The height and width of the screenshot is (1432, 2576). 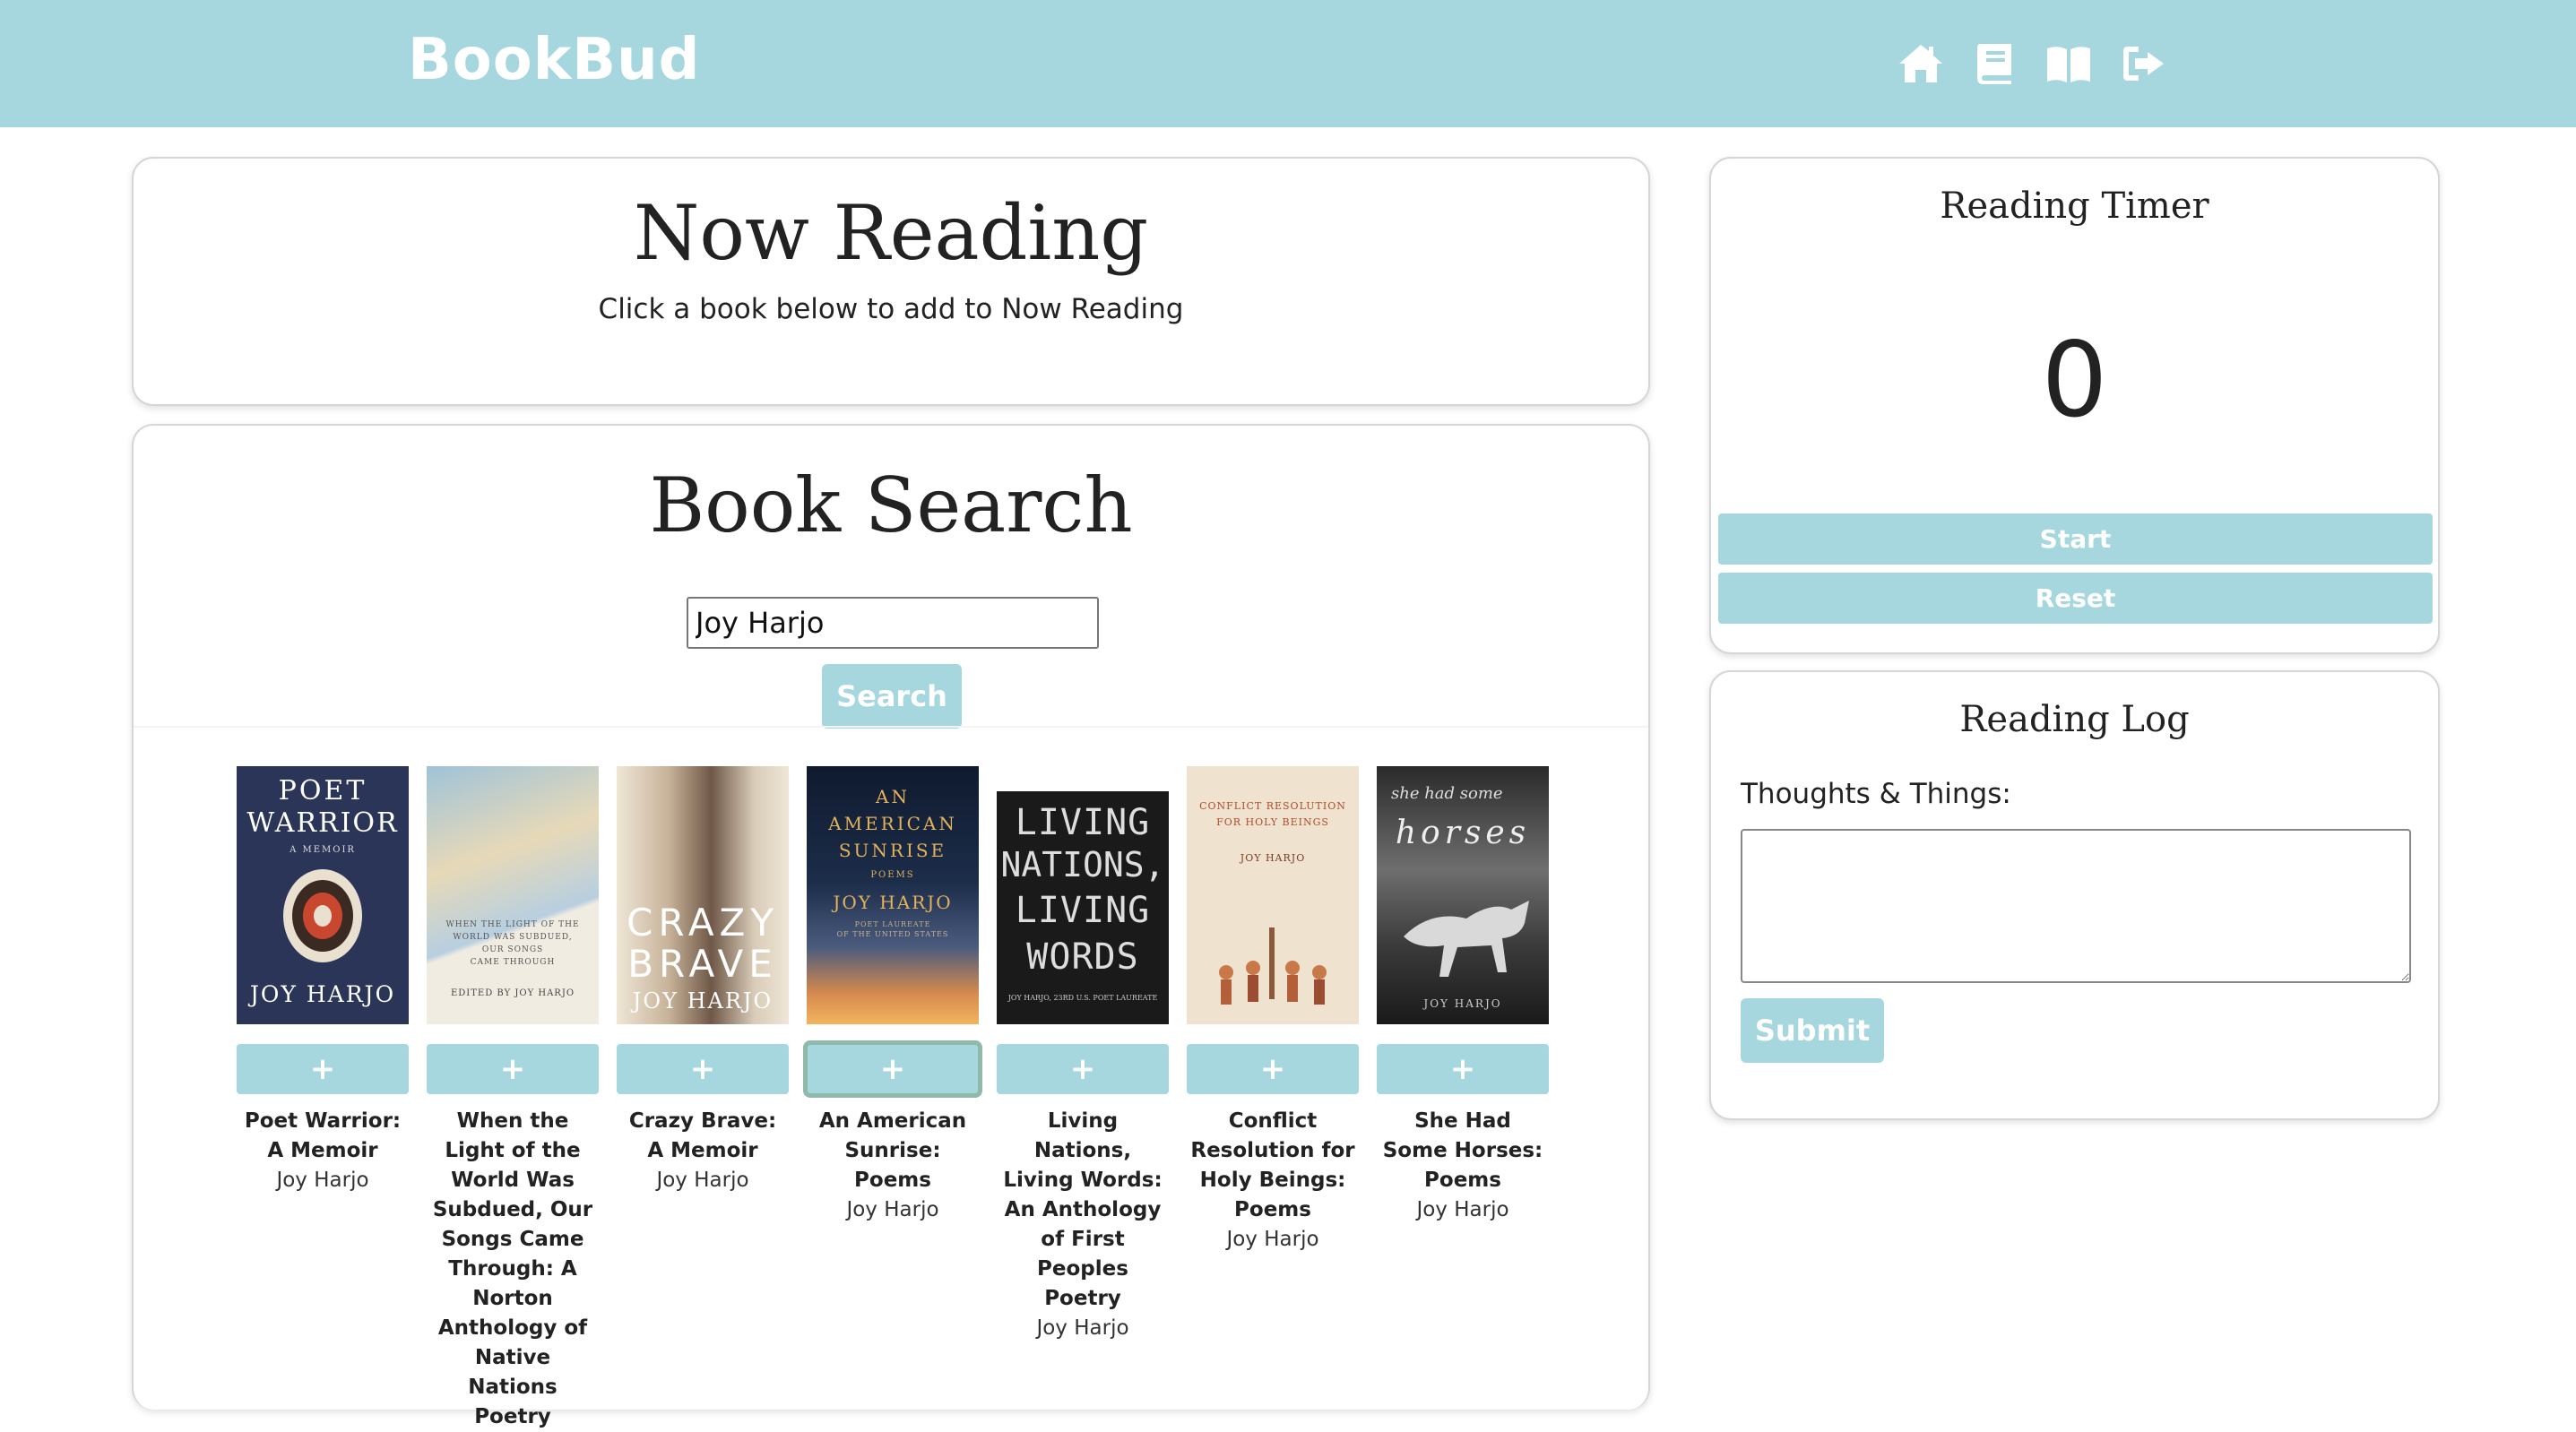 What do you see at coordinates (1876, 794) in the screenshot?
I see `thoughts-label: Thoughts & Things:` at bounding box center [1876, 794].